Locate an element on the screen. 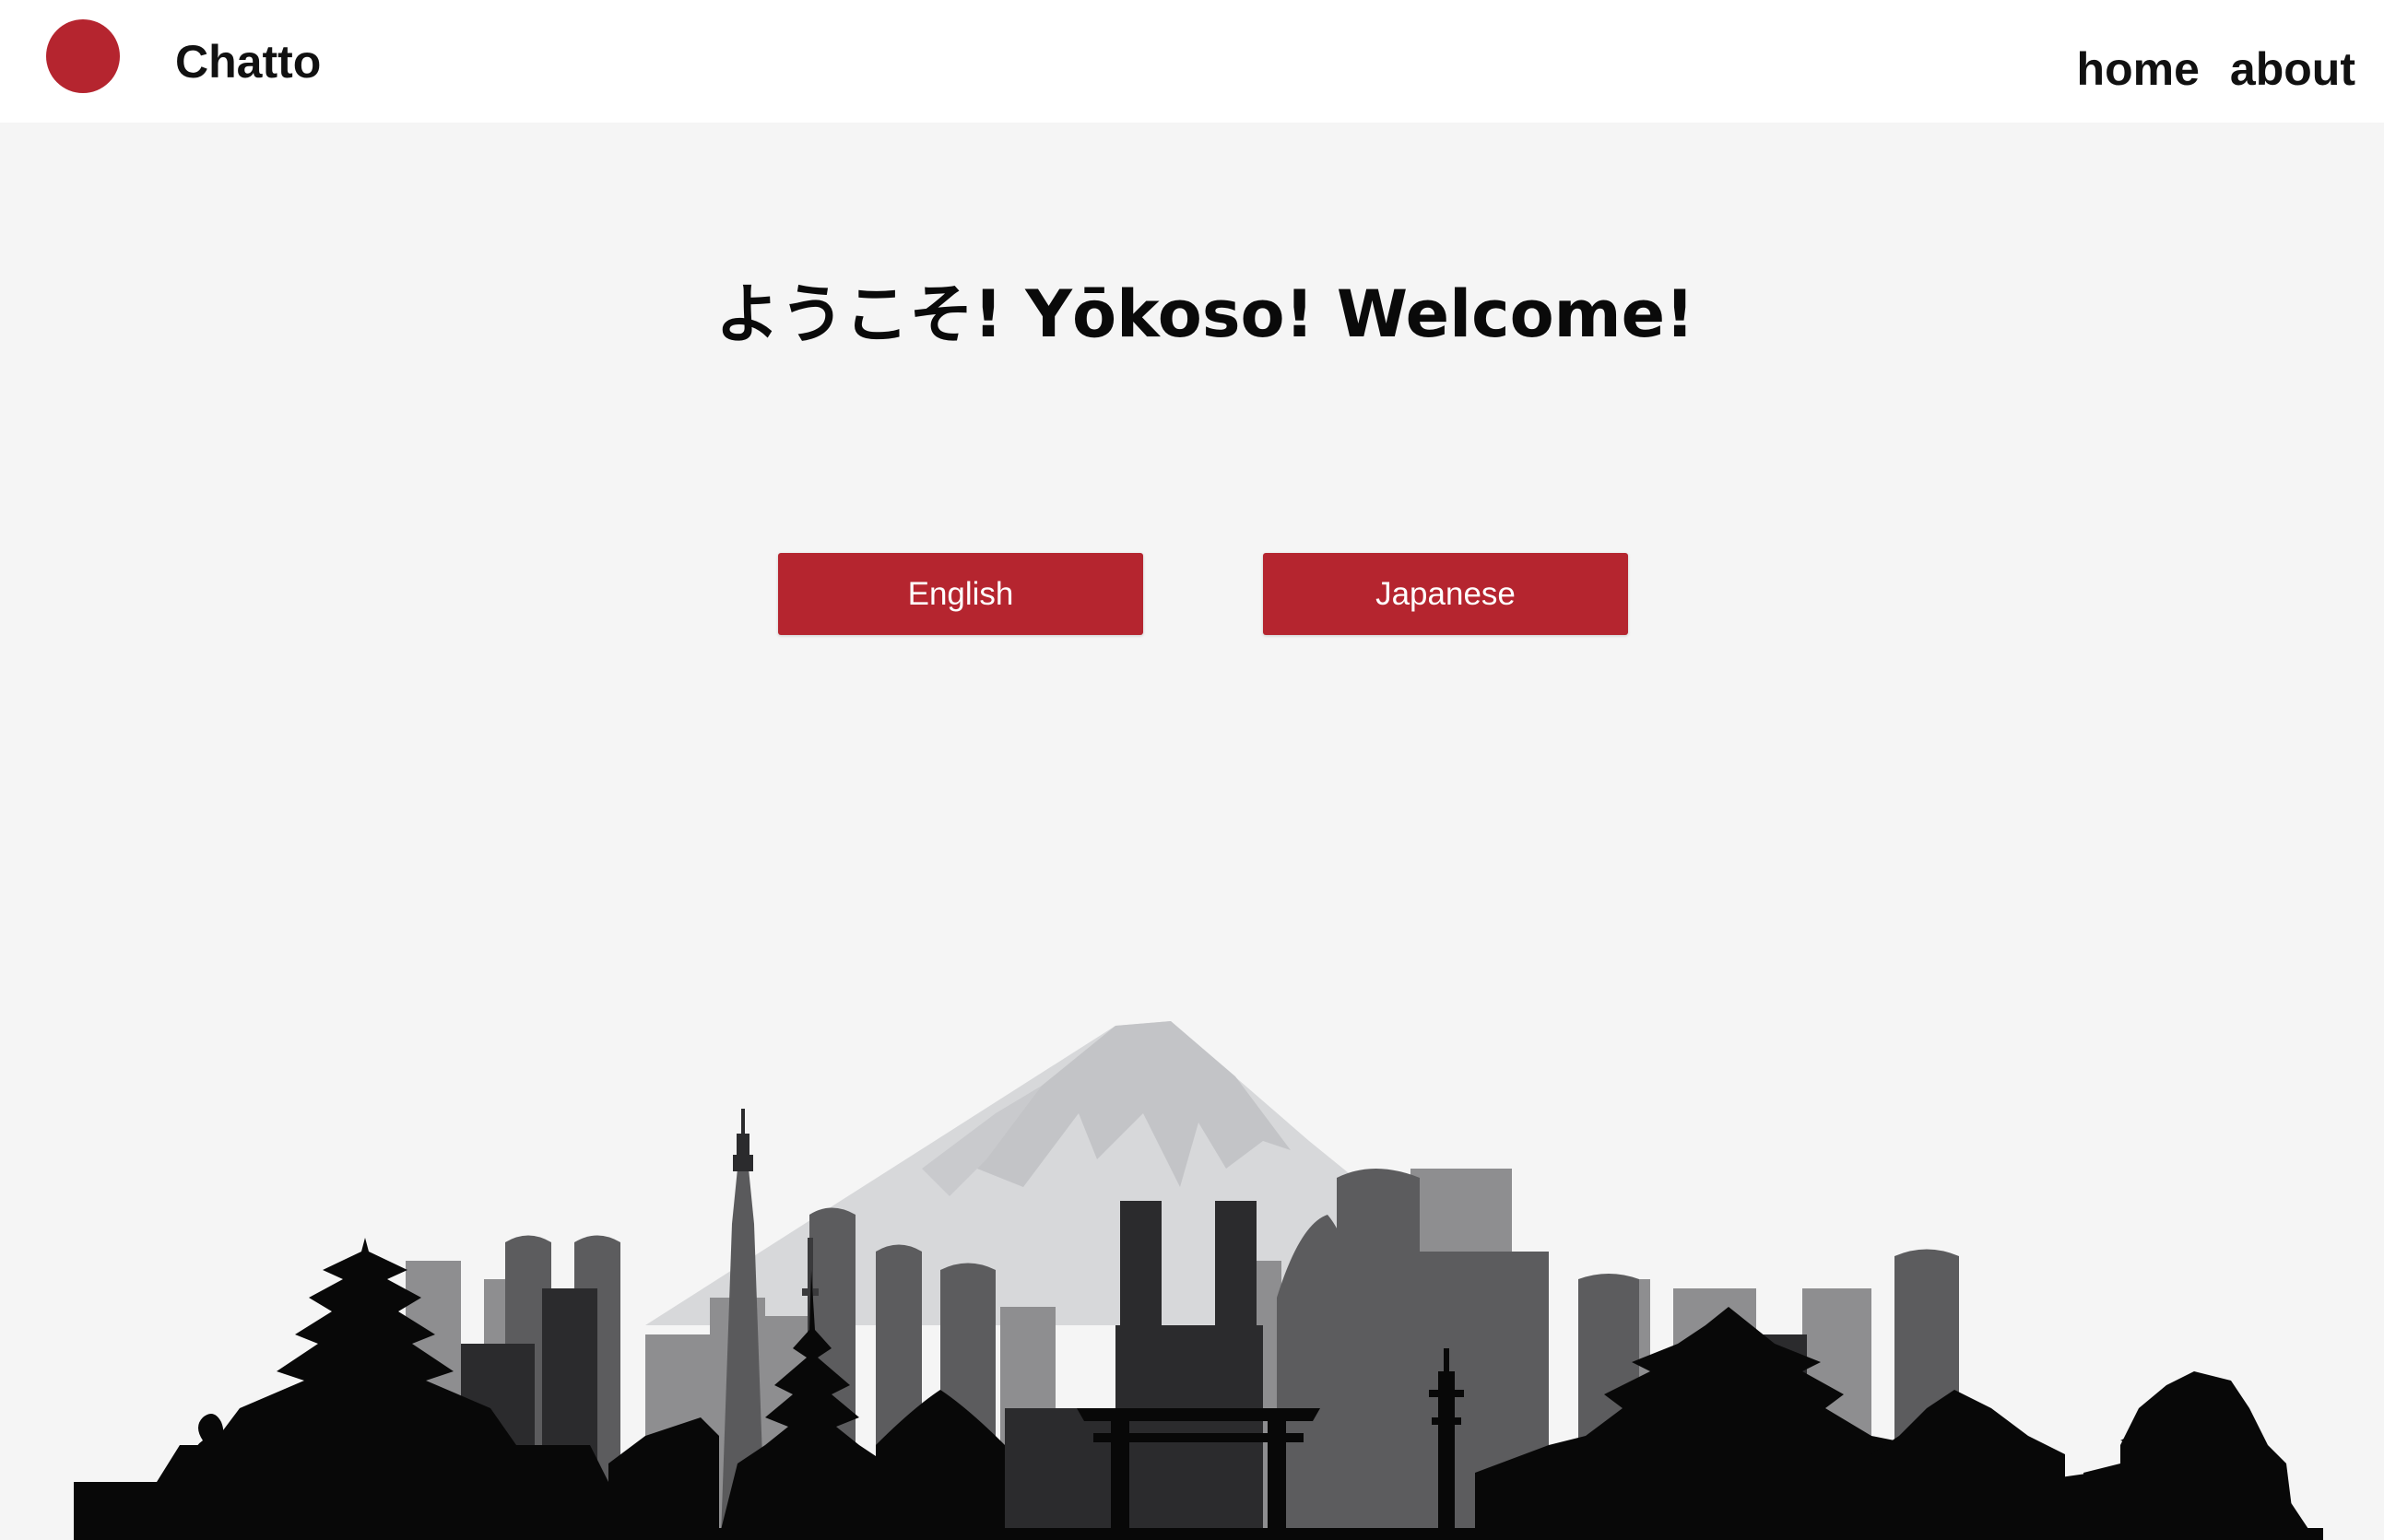 The height and width of the screenshot is (1540, 2384). japanese-button: Japanese is located at coordinates (1445, 594).